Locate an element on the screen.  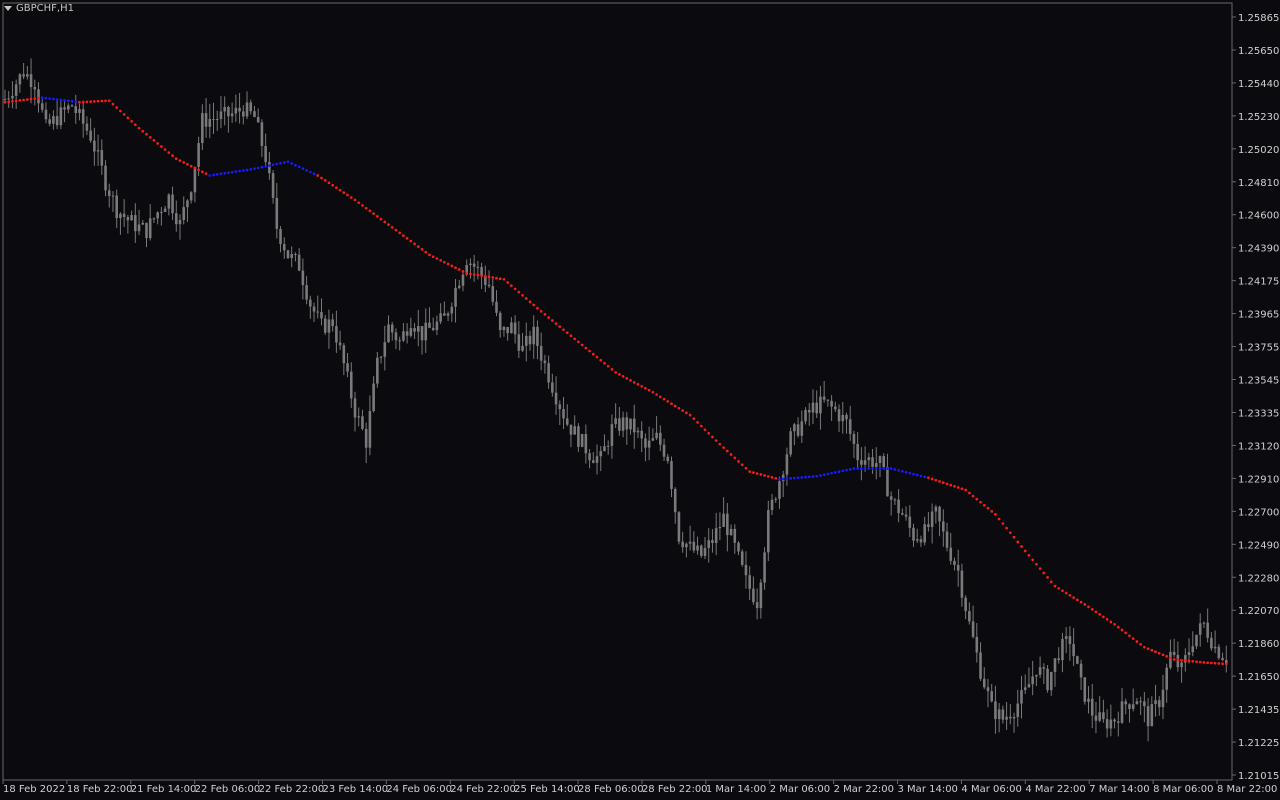
x-tick-label: 8 Mar 22:00 is located at coordinates (1247, 789).